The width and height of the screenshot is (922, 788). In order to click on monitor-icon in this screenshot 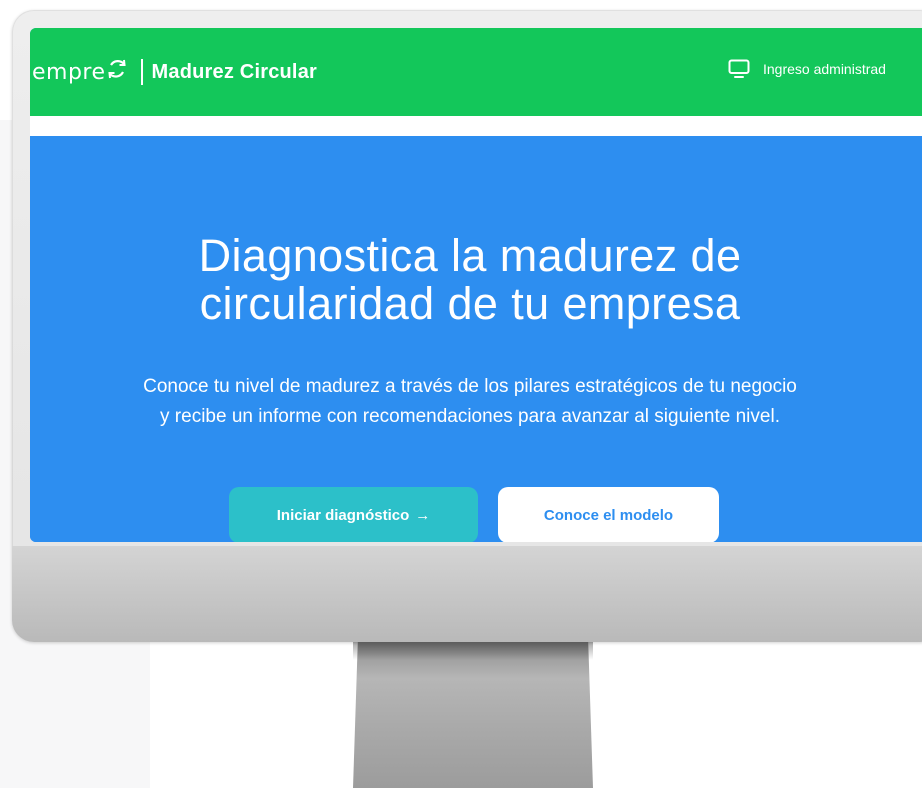, I will do `click(739, 68)`.